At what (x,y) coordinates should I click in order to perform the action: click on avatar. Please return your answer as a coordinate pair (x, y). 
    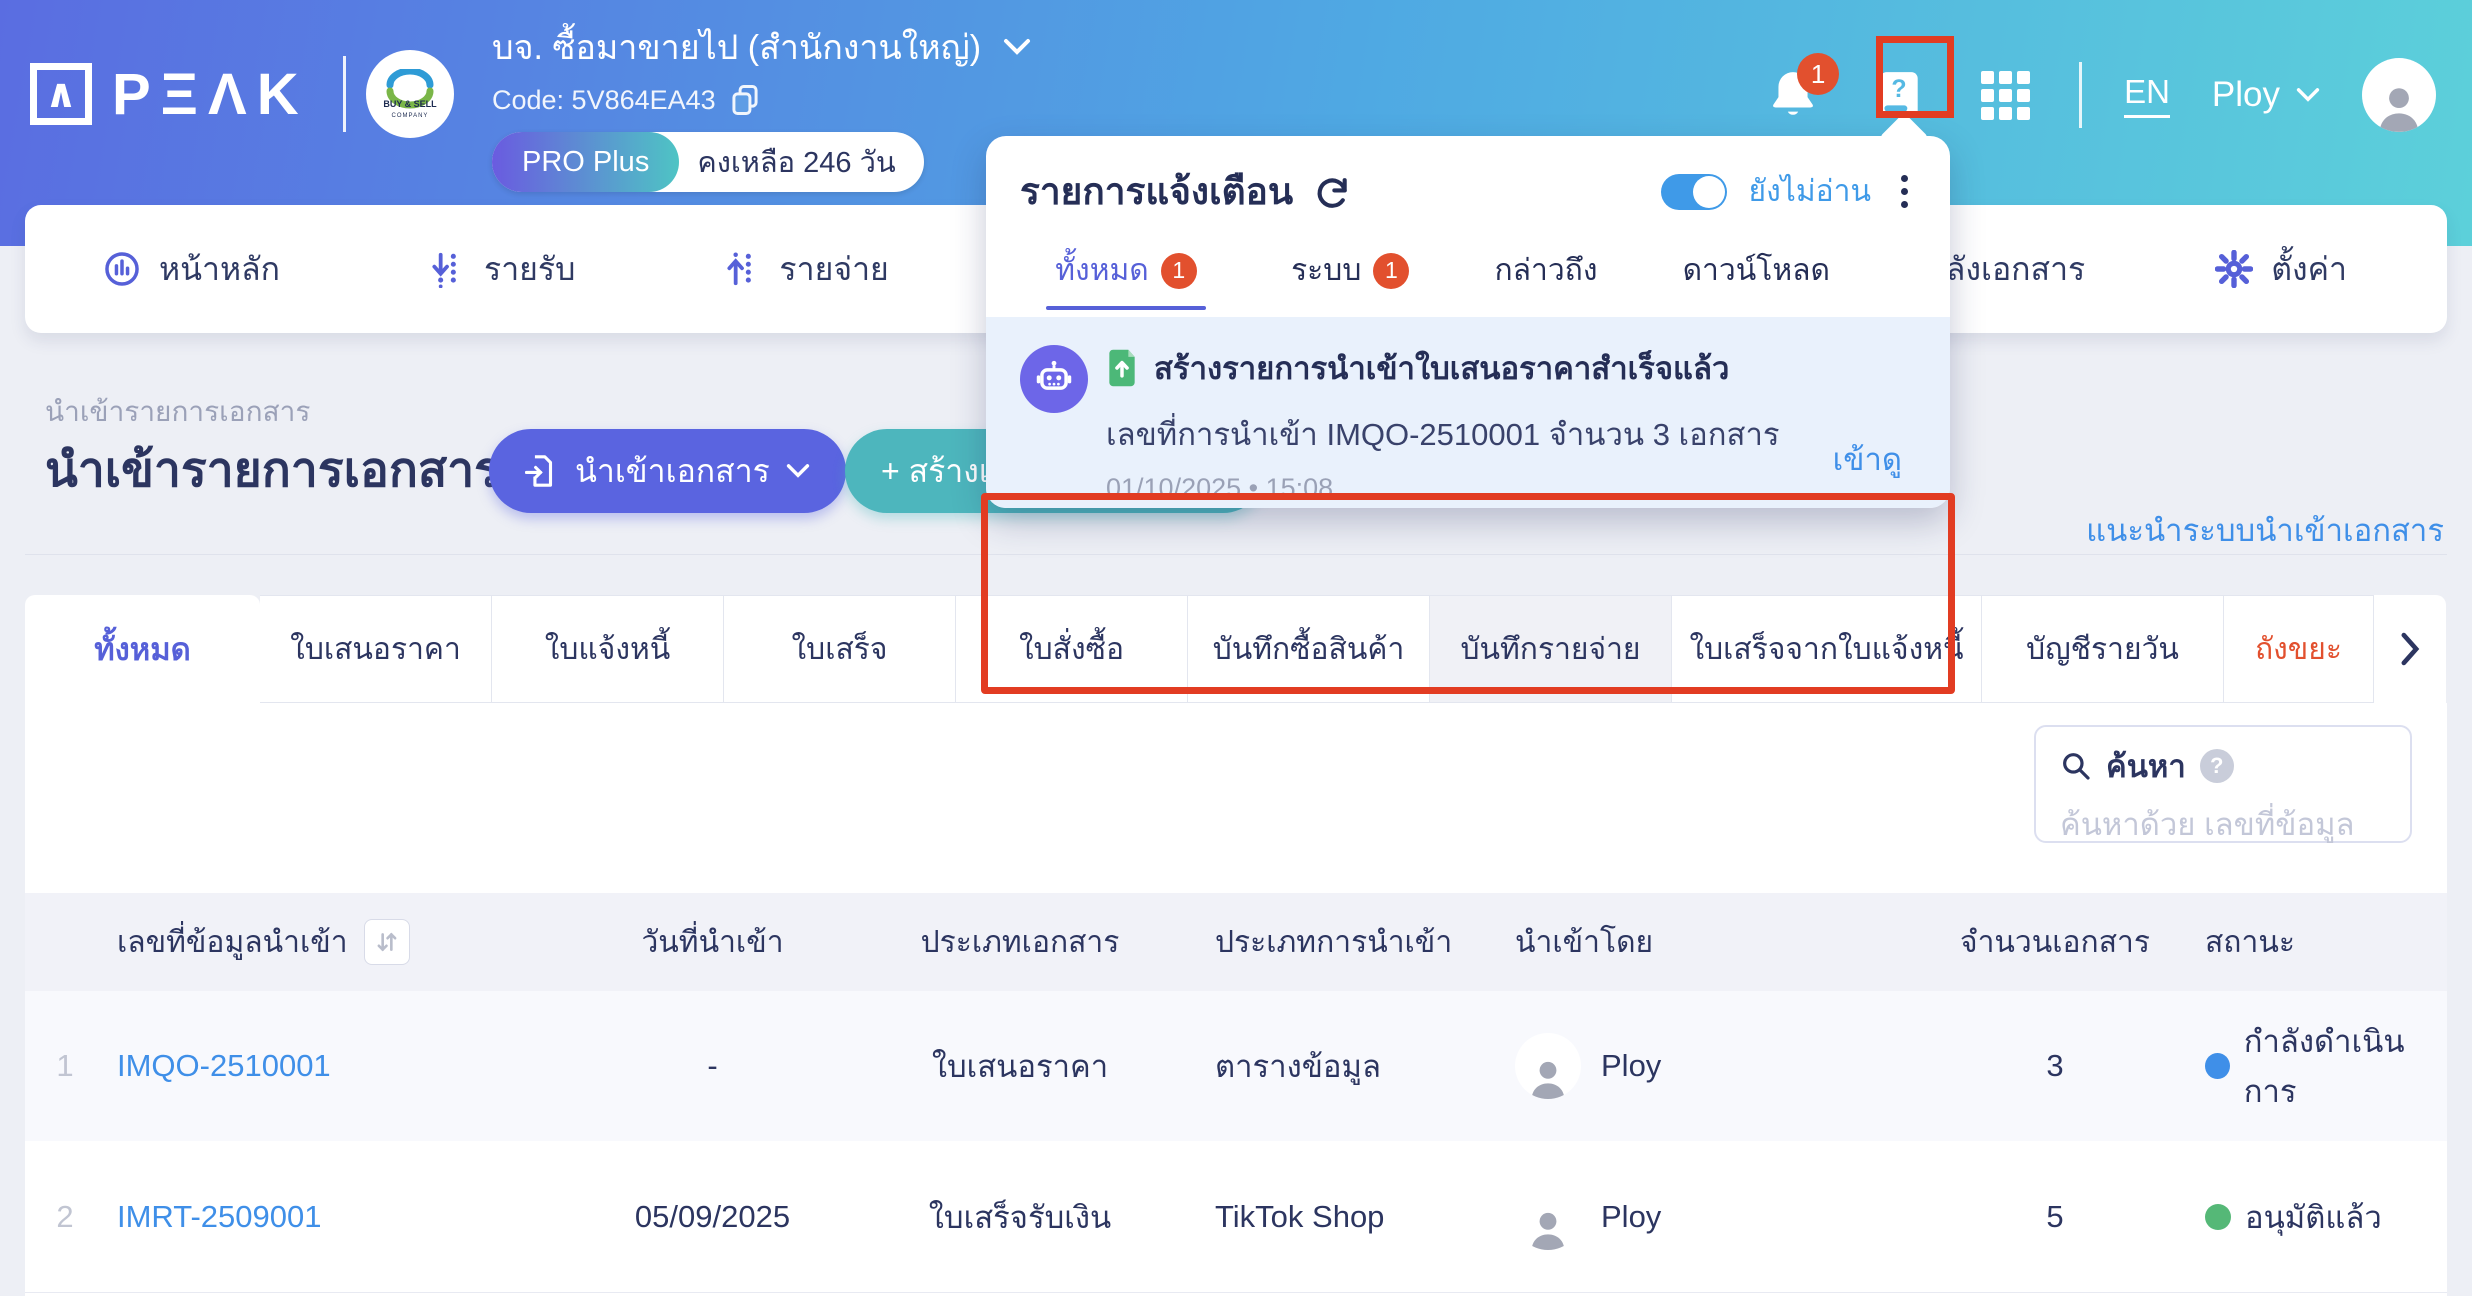
    Looking at the image, I should click on (2399, 95).